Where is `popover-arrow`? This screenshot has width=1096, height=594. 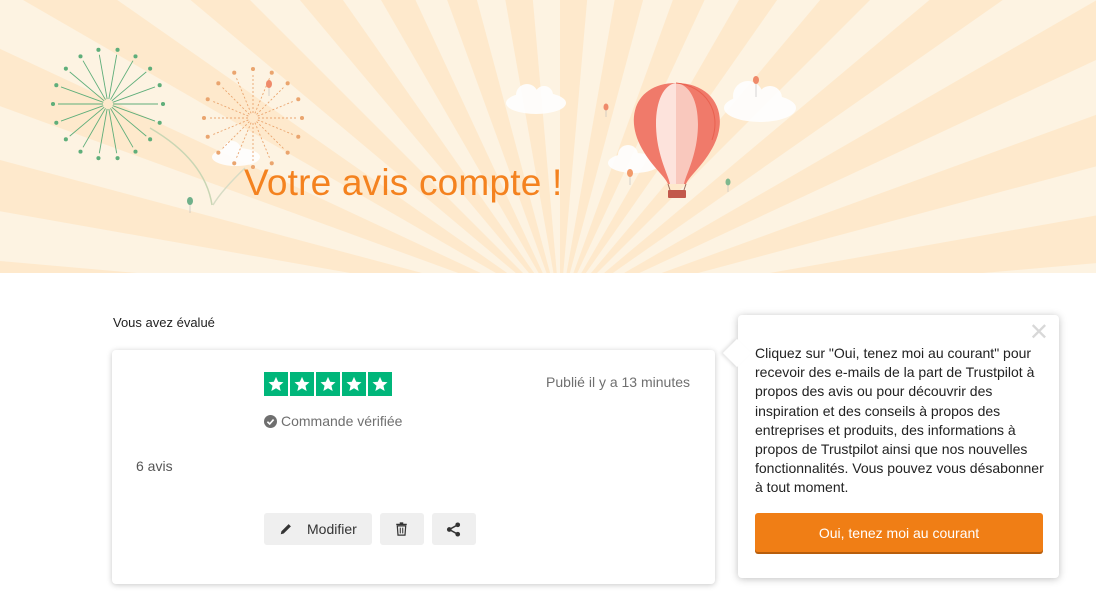
popover-arrow is located at coordinates (737, 353).